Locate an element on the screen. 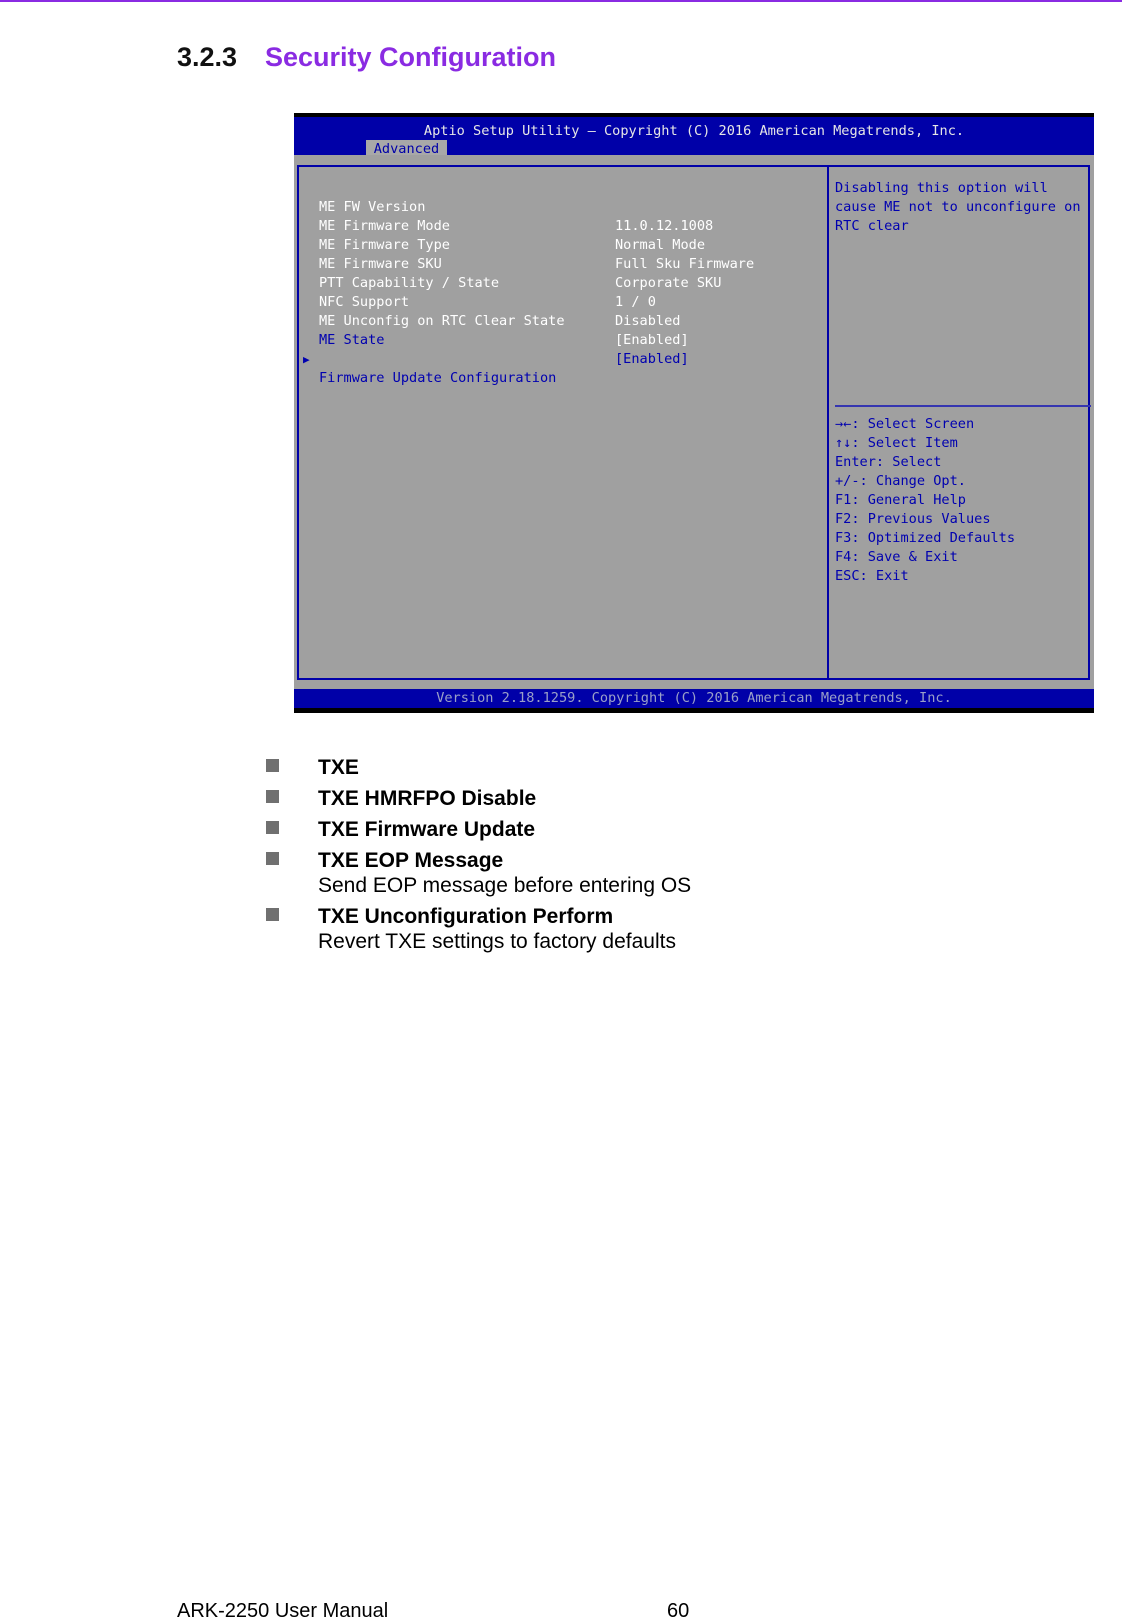  key-help-esc: ESC: Exit is located at coordinates (872, 576).